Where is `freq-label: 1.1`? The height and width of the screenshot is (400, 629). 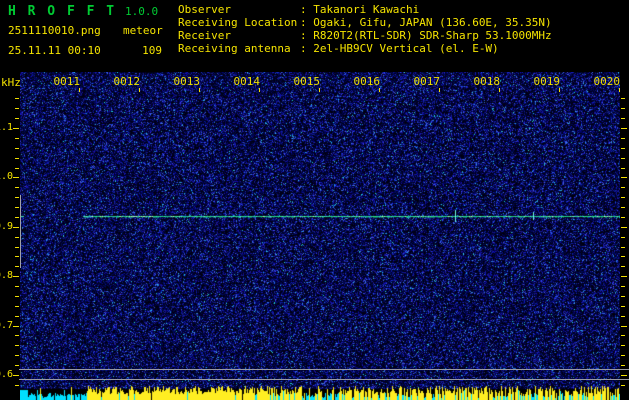 freq-label: 1.1 is located at coordinates (6, 127).